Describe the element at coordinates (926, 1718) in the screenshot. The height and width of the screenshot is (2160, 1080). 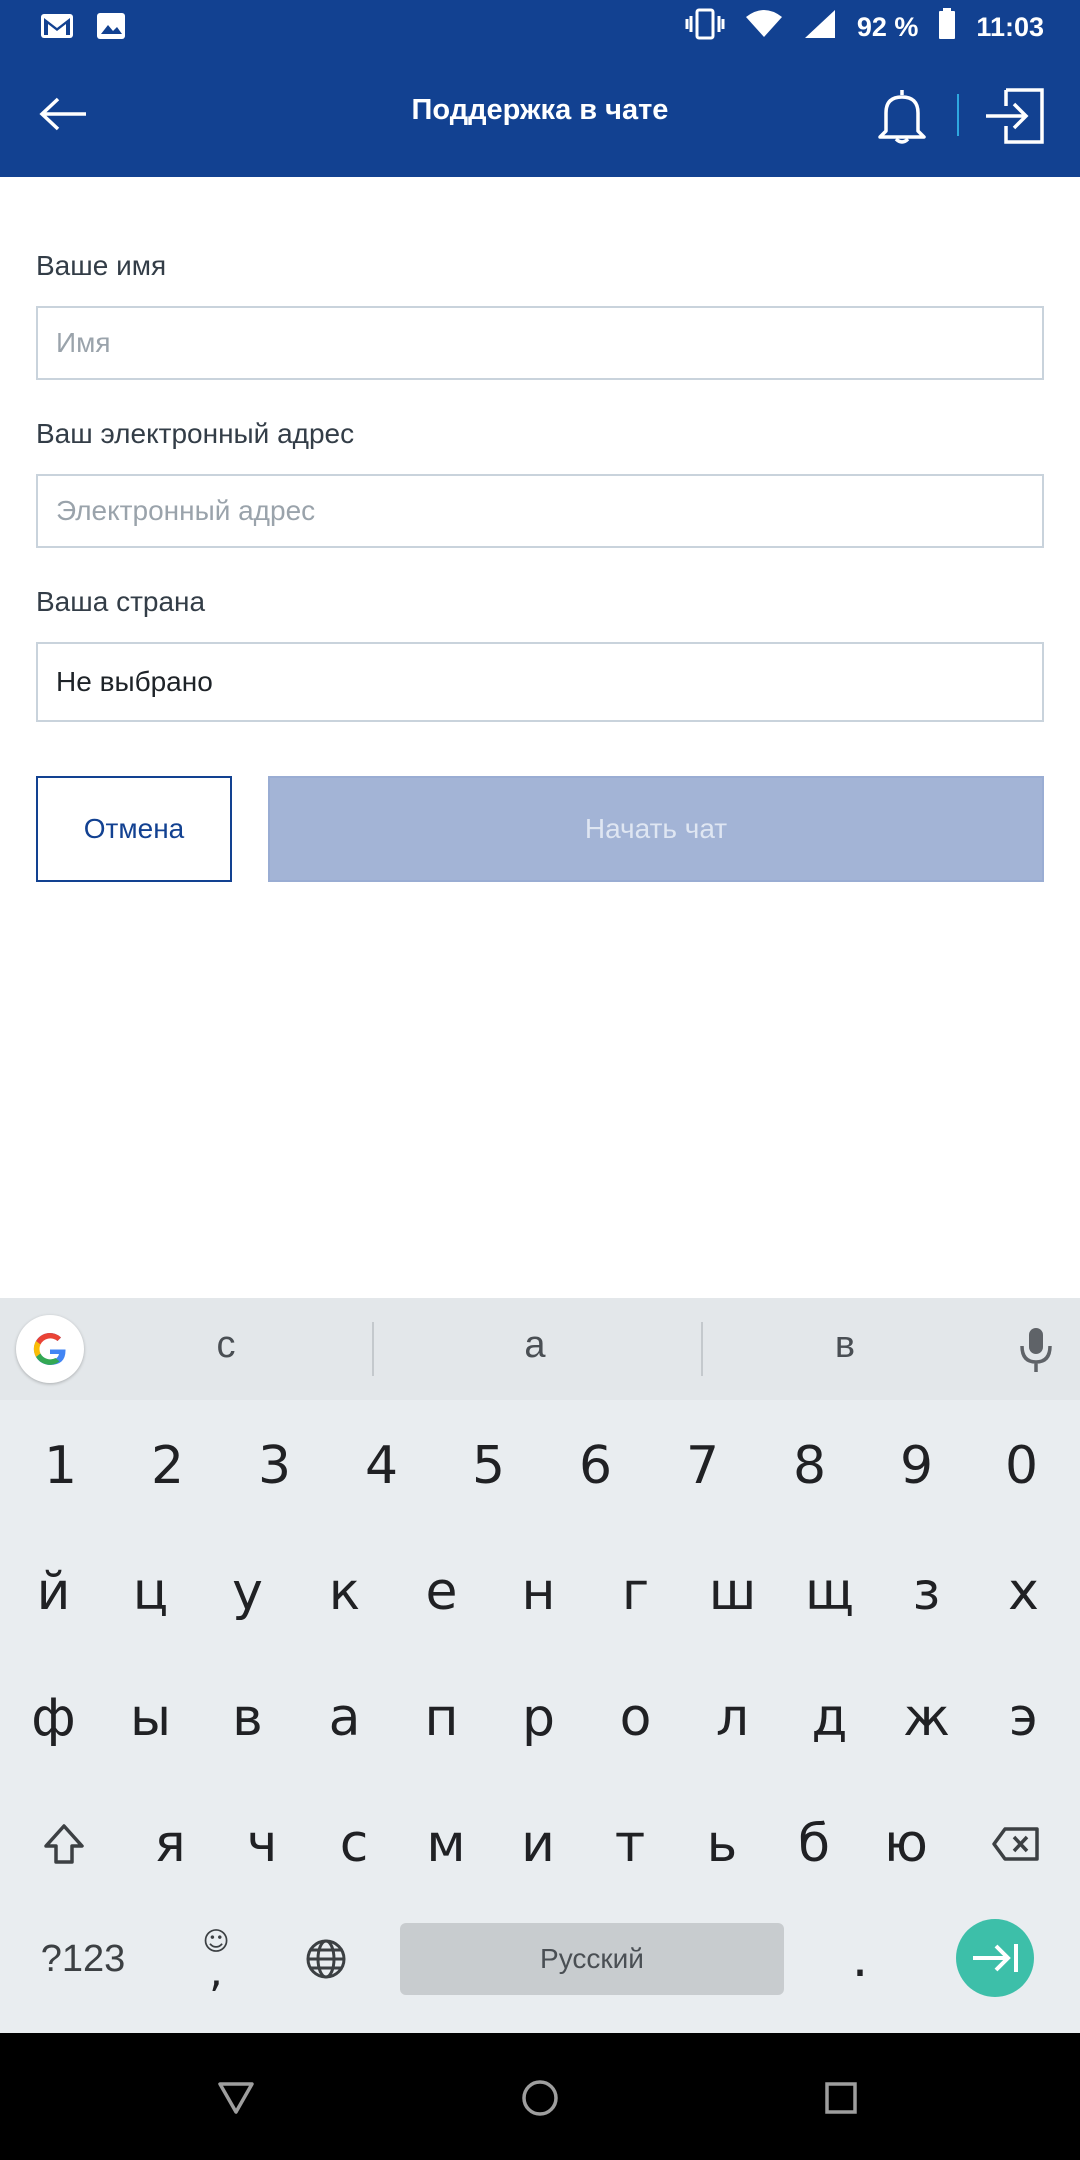
I see `key-letter: ж` at that location.